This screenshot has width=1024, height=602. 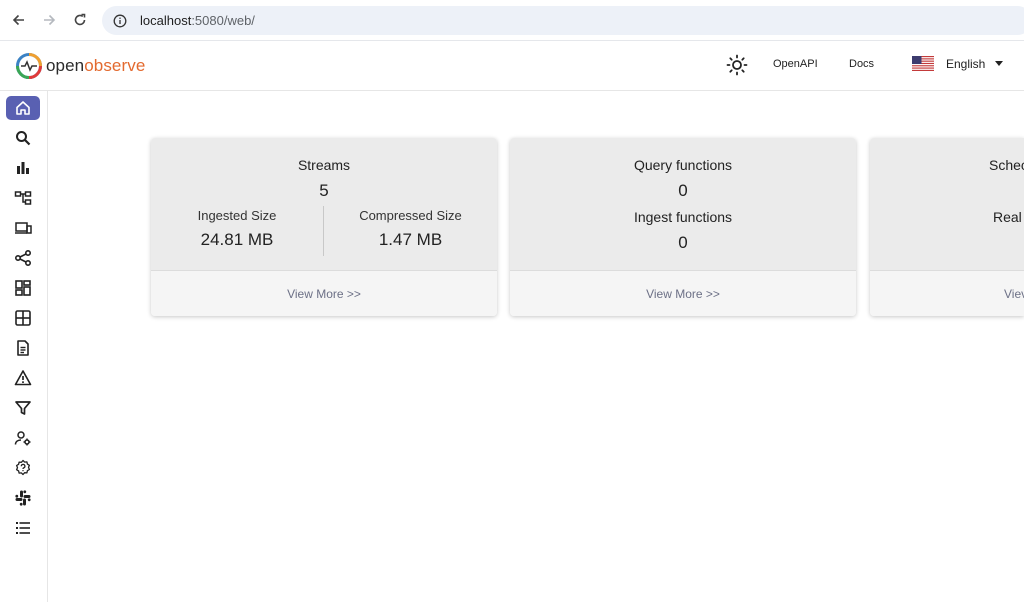 I want to click on query-functions-value: 0, so click(x=683, y=190).